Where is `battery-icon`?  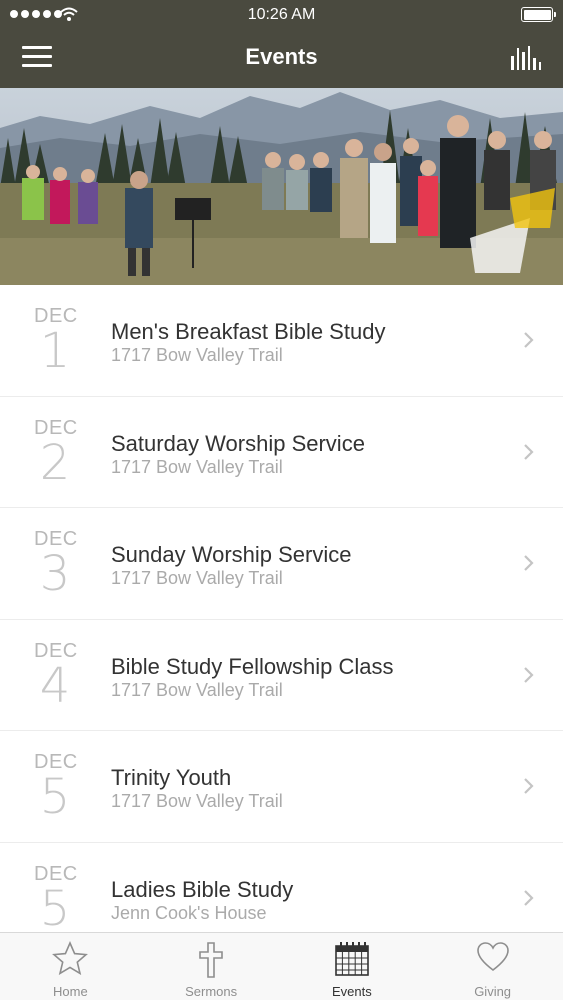 battery-icon is located at coordinates (538, 14).